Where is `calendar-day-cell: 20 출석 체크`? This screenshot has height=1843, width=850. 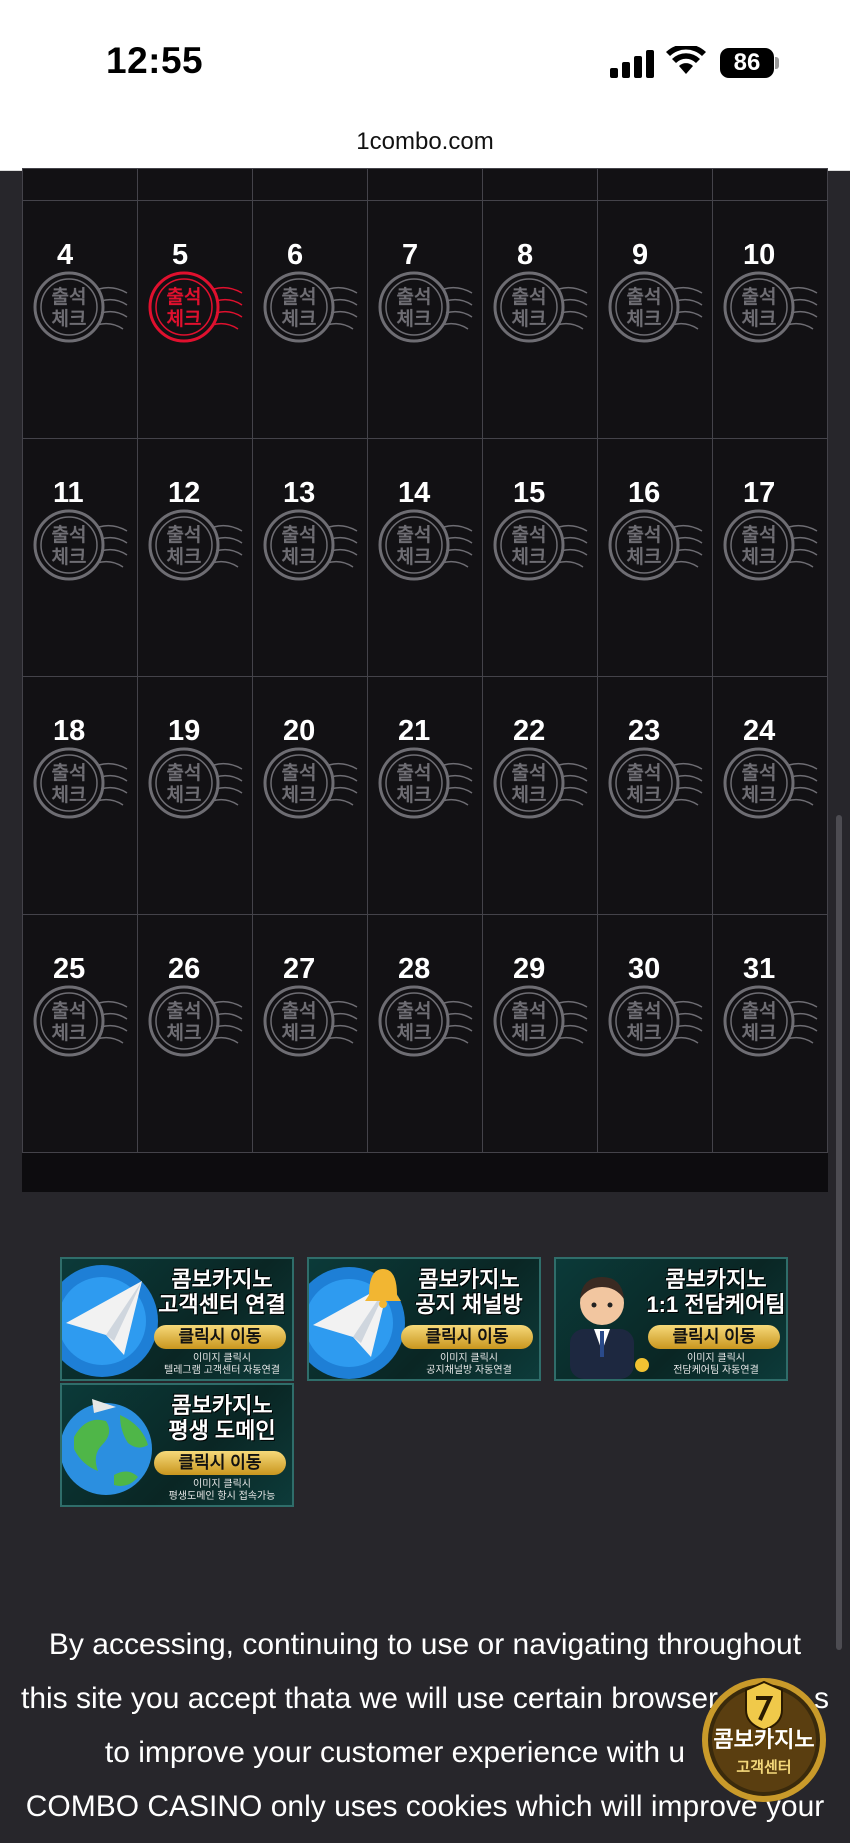
calendar-day-cell: 20 출석 체크 is located at coordinates (310, 795).